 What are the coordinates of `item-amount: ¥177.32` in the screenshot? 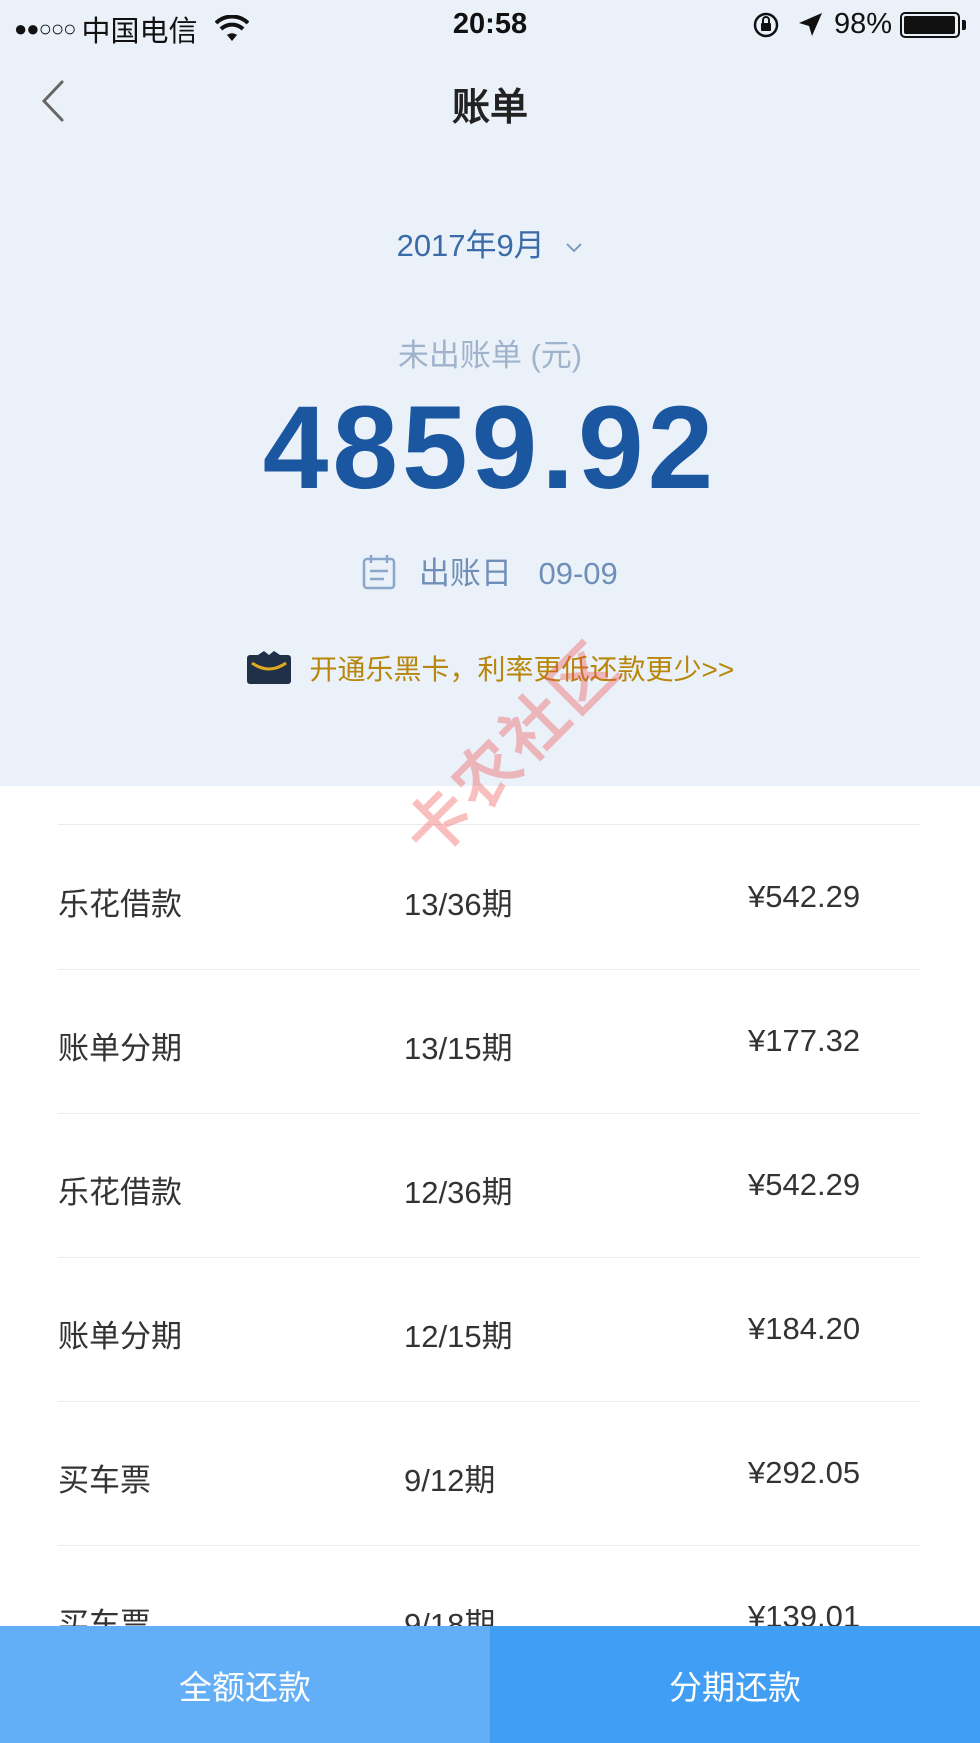 It's located at (804, 1040).